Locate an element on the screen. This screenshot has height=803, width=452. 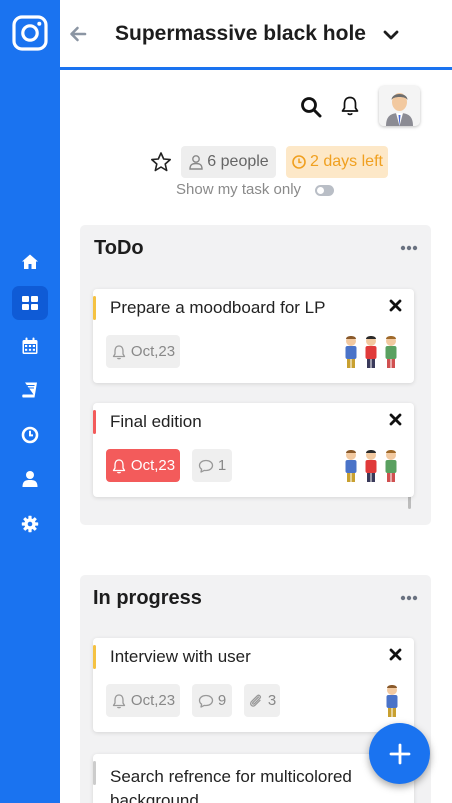
sidebar-item-history is located at coordinates (30, 435).